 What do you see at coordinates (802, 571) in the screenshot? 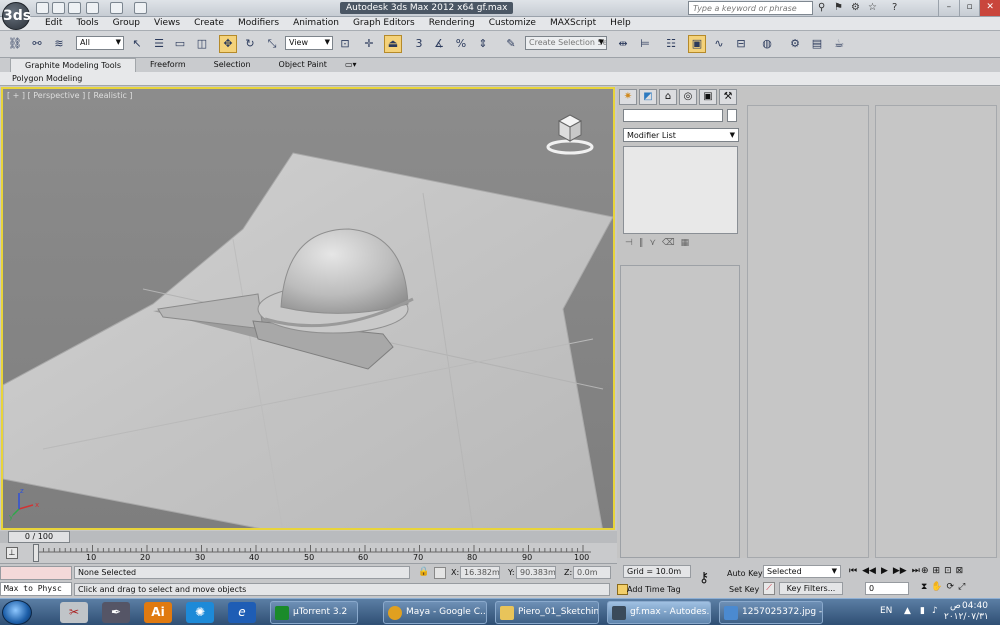
I see `key-filter-selected-dropdown: Selected ▼` at bounding box center [802, 571].